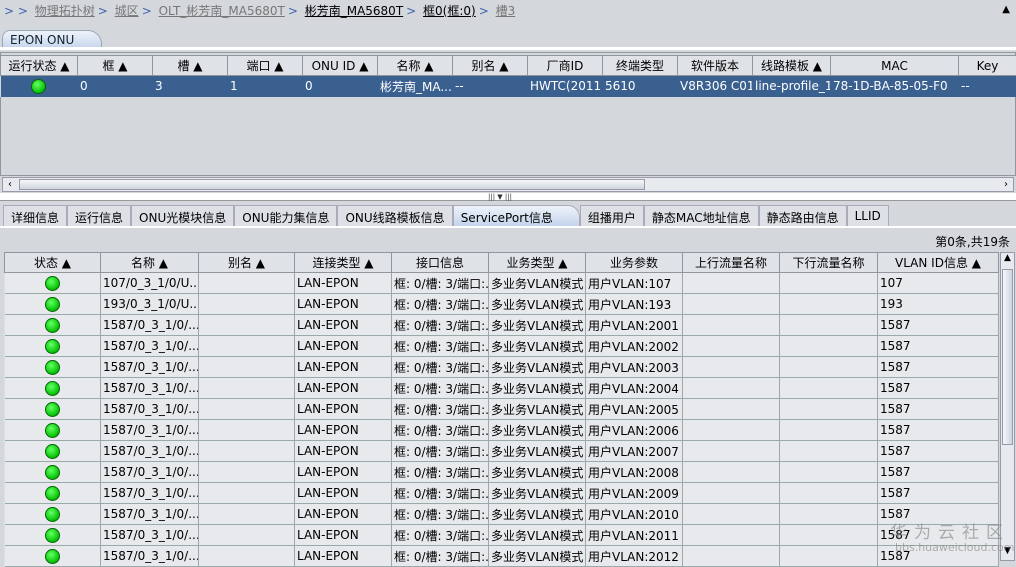 The image size is (1016, 567). Describe the element at coordinates (285, 215) in the screenshot. I see `tab-3: ONU能力集信息` at that location.